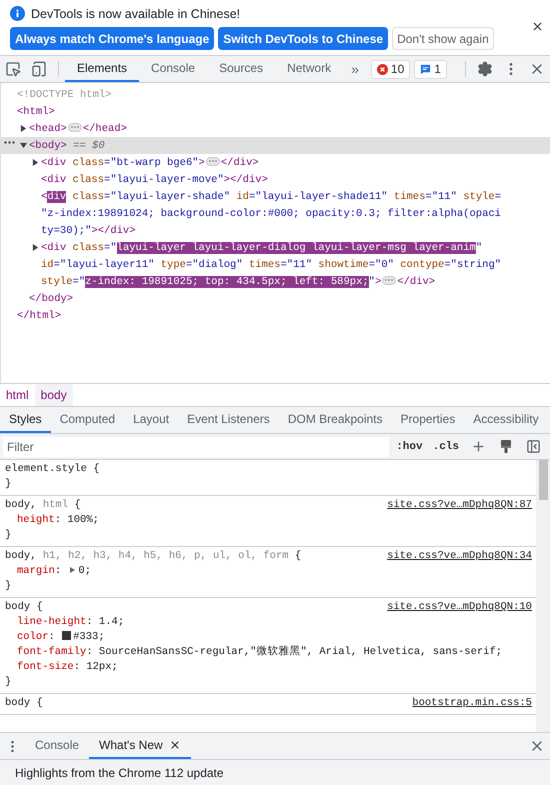 The image size is (550, 785). I want to click on code-text: <body> == $0, so click(67, 146).